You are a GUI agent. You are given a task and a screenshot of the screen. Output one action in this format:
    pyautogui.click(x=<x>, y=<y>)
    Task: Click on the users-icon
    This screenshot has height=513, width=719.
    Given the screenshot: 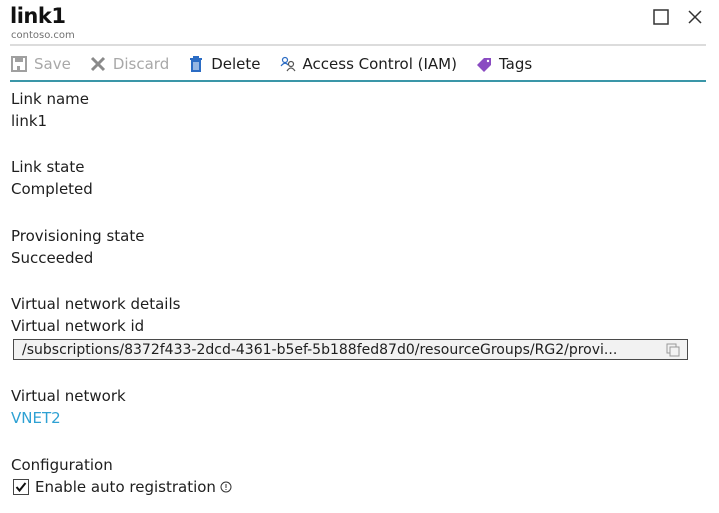 What is the action you would take?
    pyautogui.click(x=288, y=64)
    